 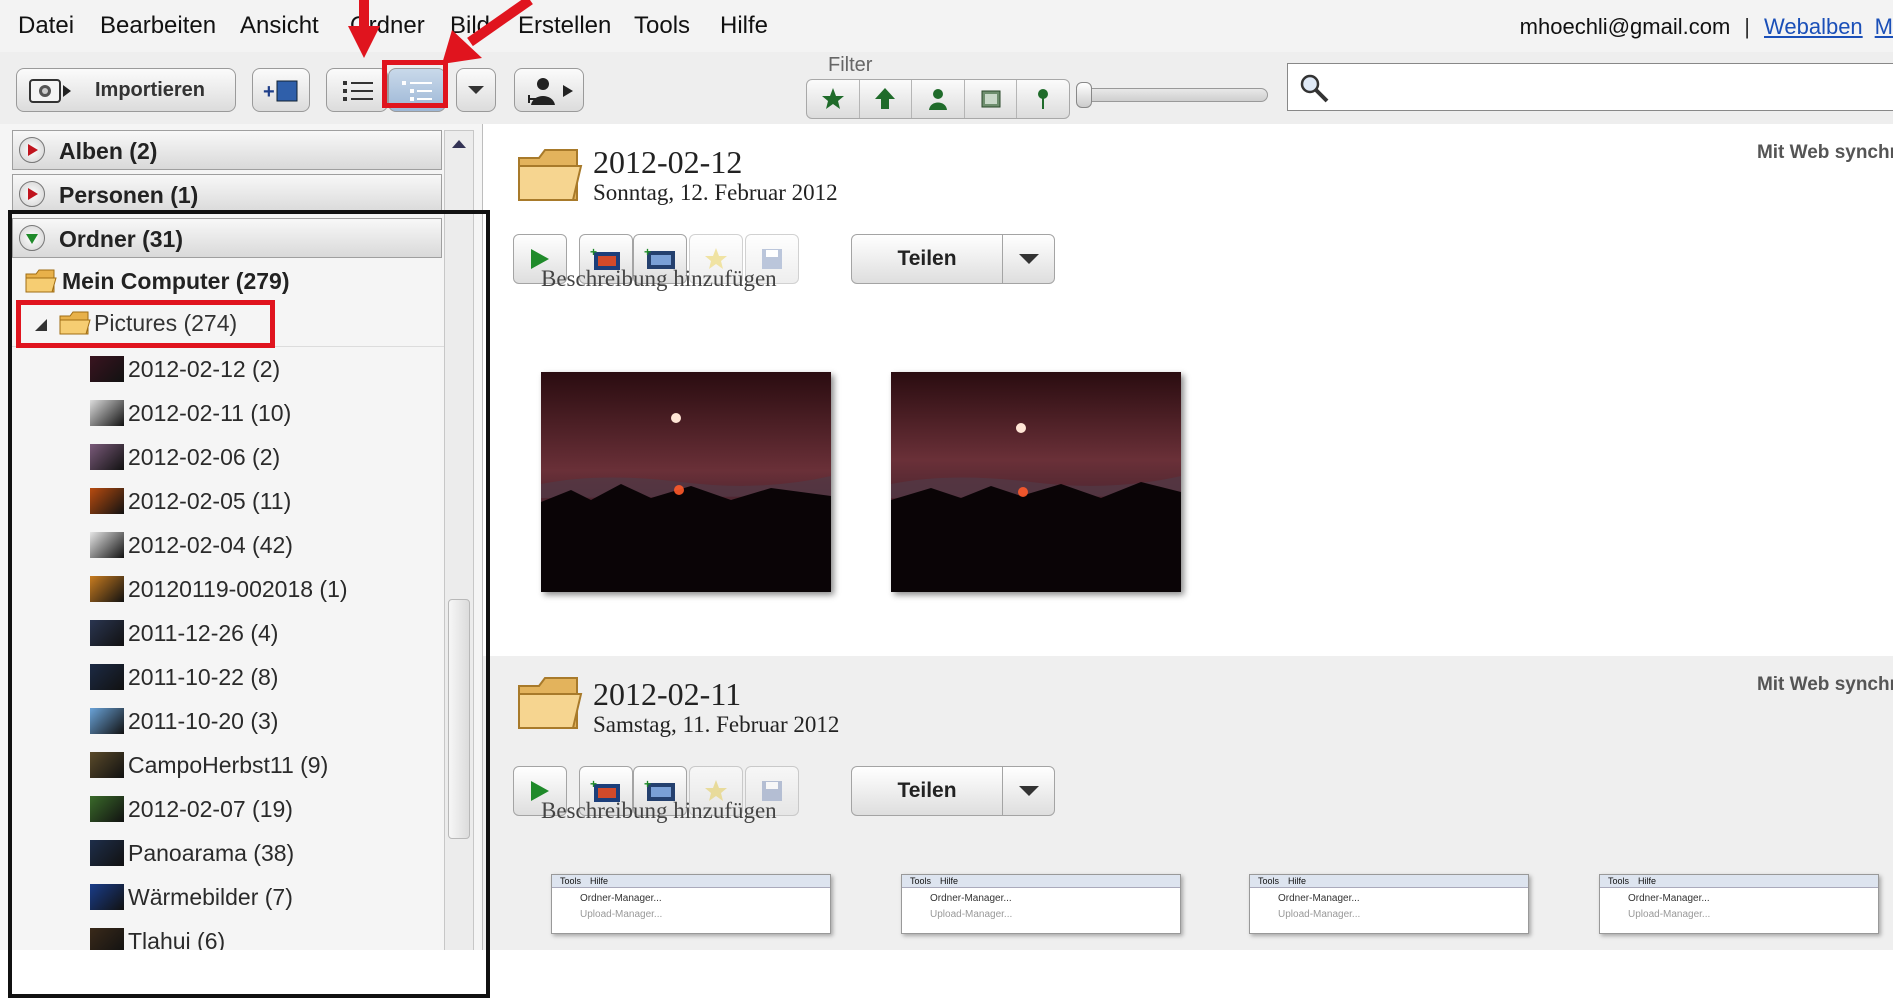 I want to click on filter-video-button, so click(x=991, y=99).